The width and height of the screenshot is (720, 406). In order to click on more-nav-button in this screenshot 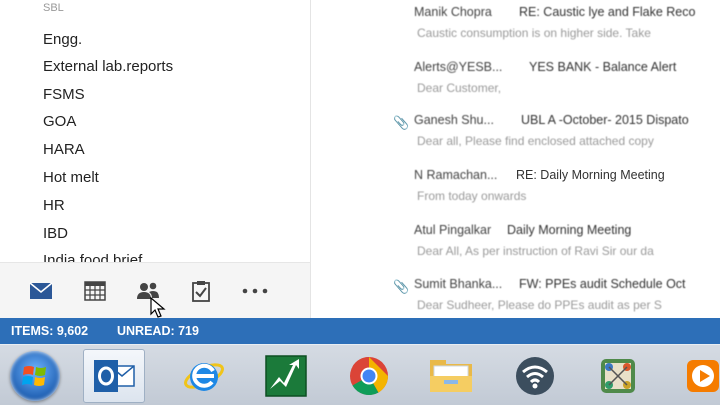, I will do `click(255, 291)`.